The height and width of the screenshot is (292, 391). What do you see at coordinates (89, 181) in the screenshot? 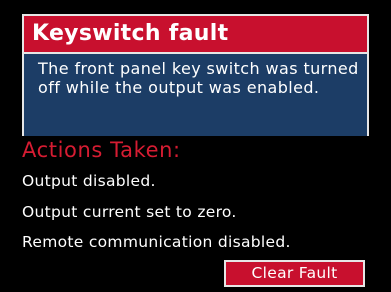
I see `action-item-output-disabled: Output disabled.` at bounding box center [89, 181].